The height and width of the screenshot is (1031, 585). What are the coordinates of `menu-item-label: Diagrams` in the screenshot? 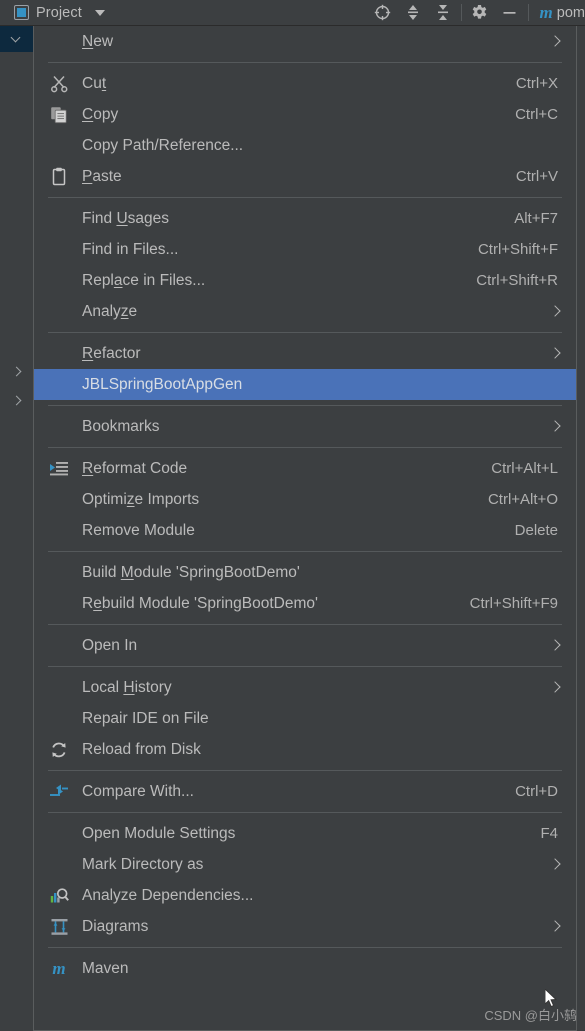 It's located at (115, 926).